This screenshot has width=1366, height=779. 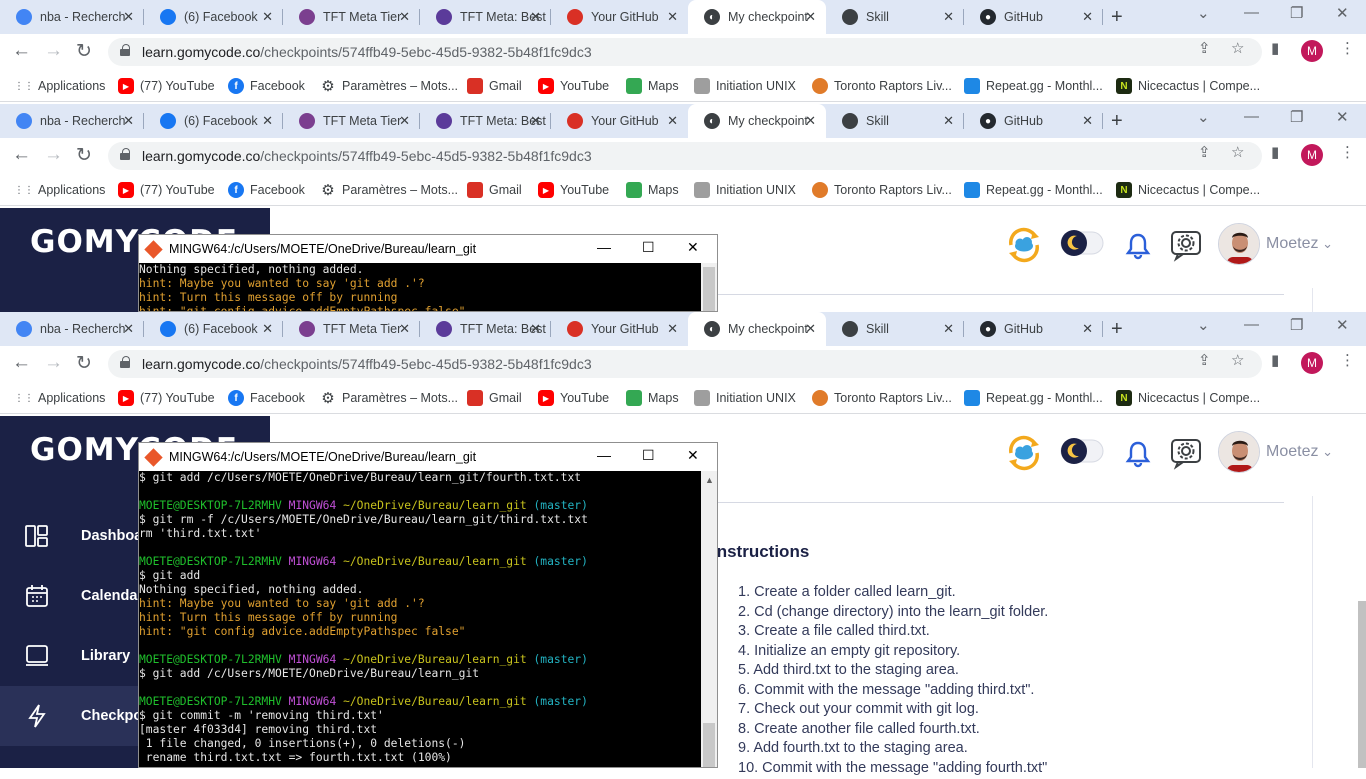 I want to click on bookmark-77-youtube: ▶(77) YouTube, so click(x=166, y=398).